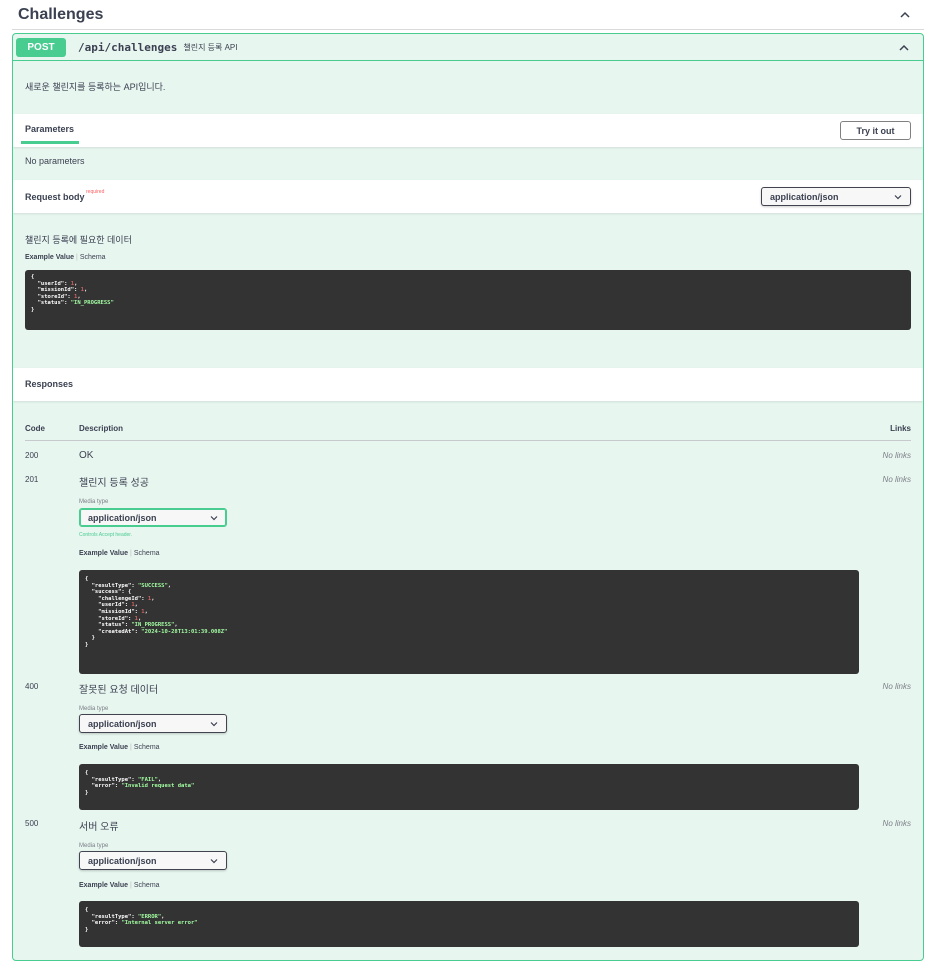  What do you see at coordinates (49, 129) in the screenshot?
I see `tab-parameters: Parameters` at bounding box center [49, 129].